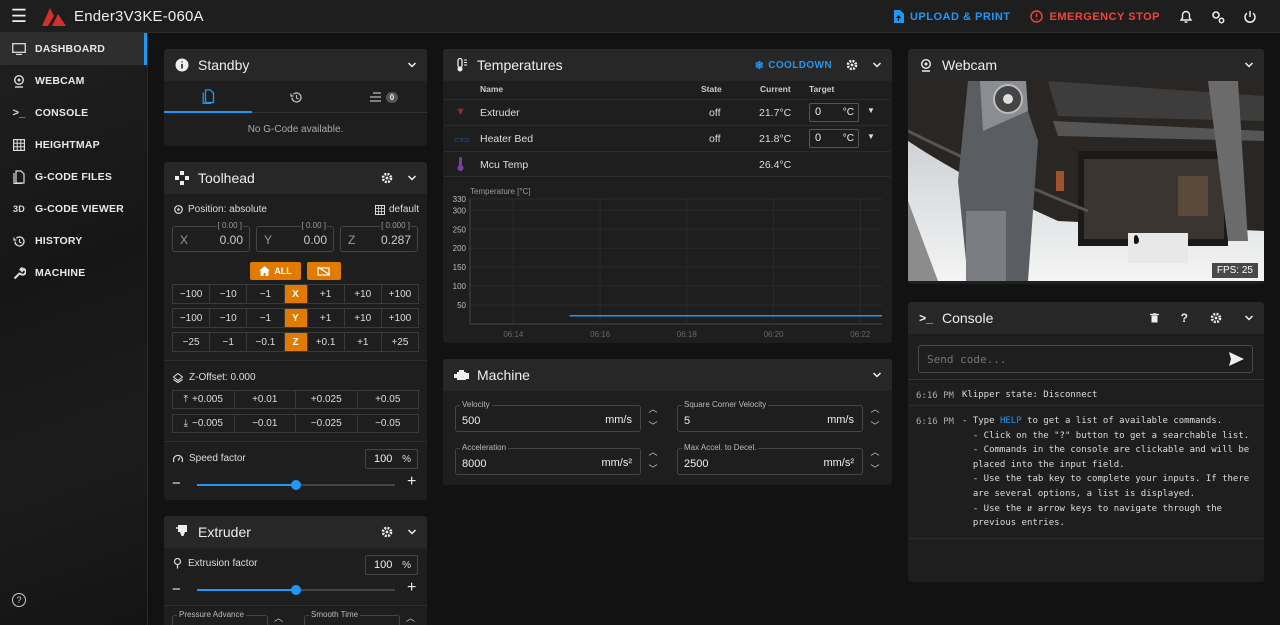 The image size is (1280, 625). What do you see at coordinates (770, 416) in the screenshot?
I see `square-corner-velocity-field: Square Corner Velocity 5 mm/s` at bounding box center [770, 416].